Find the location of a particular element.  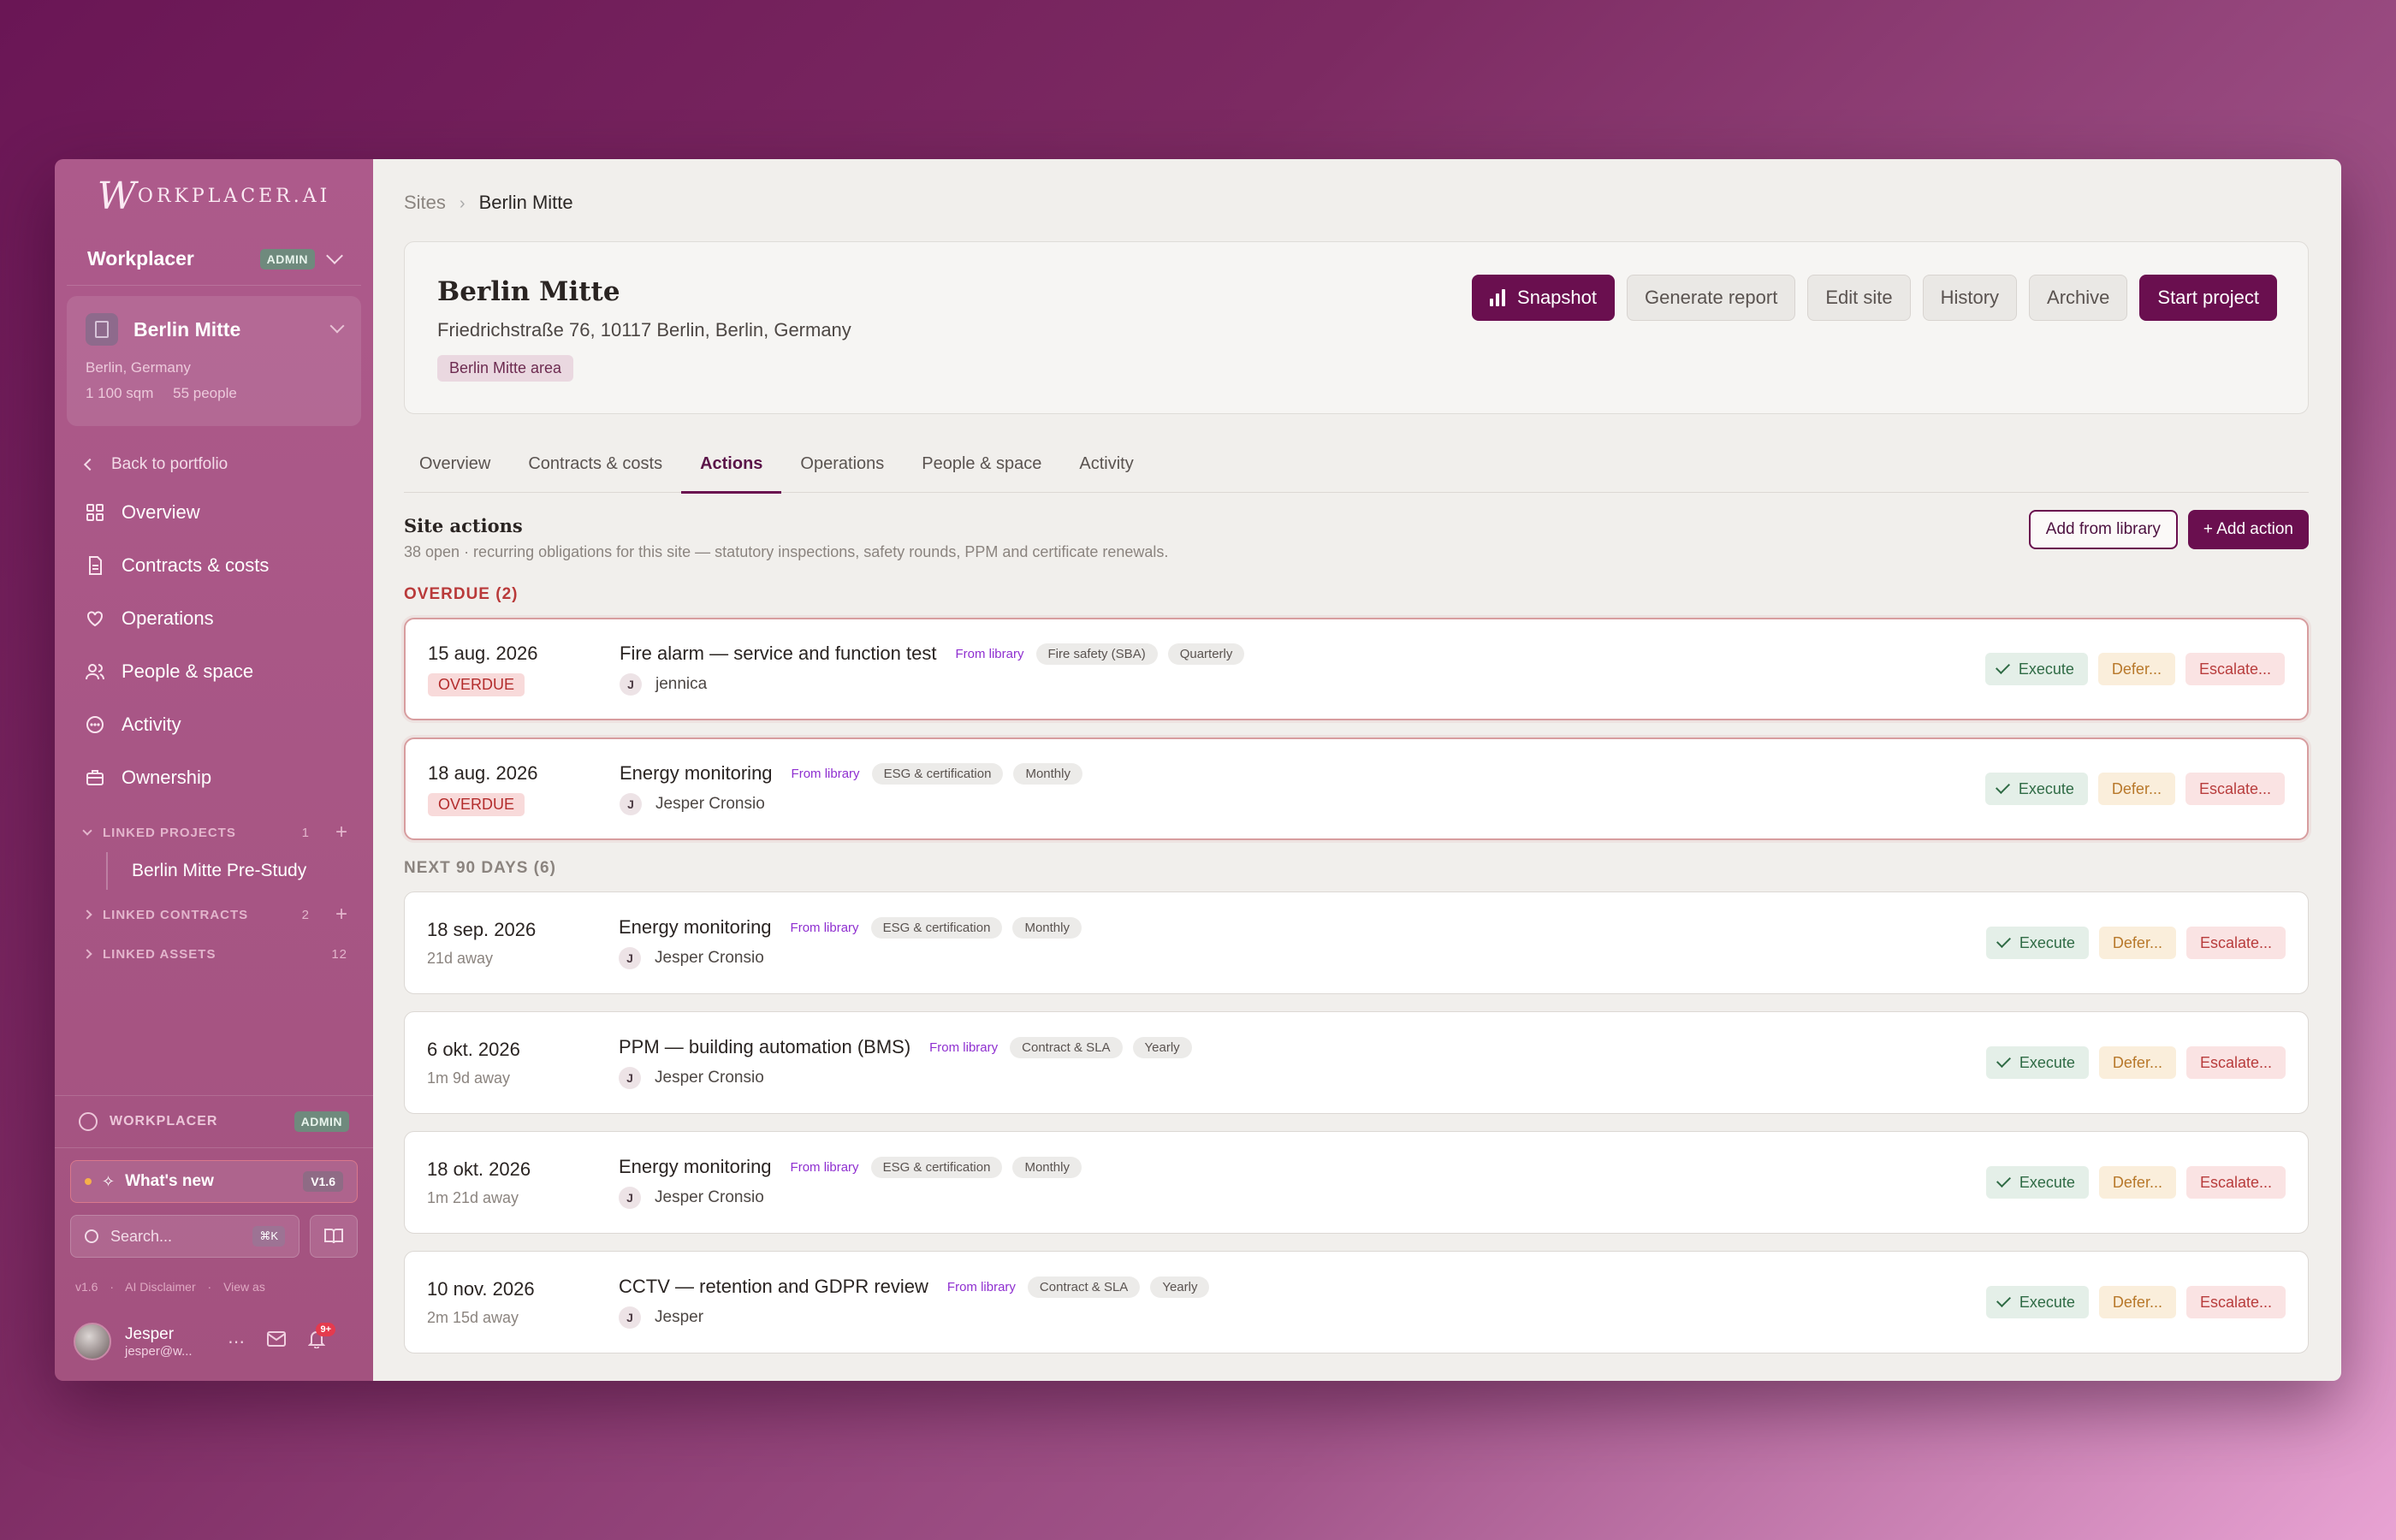

bell-icon: 9+ is located at coordinates (321, 1338).